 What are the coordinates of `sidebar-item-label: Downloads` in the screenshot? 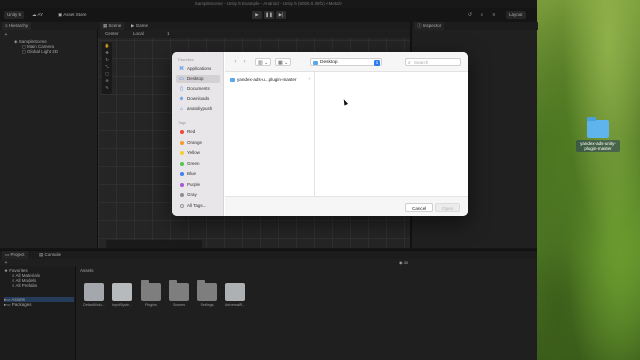 It's located at (198, 98).